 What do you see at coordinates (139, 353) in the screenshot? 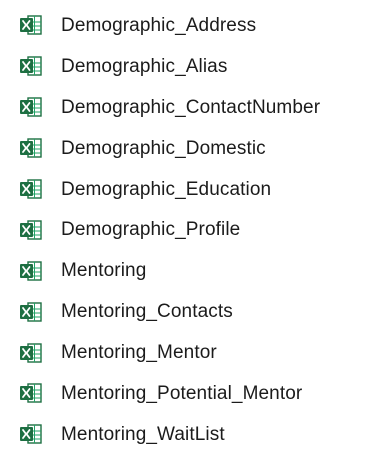
I see `file-name: Mentoring_Mentor` at bounding box center [139, 353].